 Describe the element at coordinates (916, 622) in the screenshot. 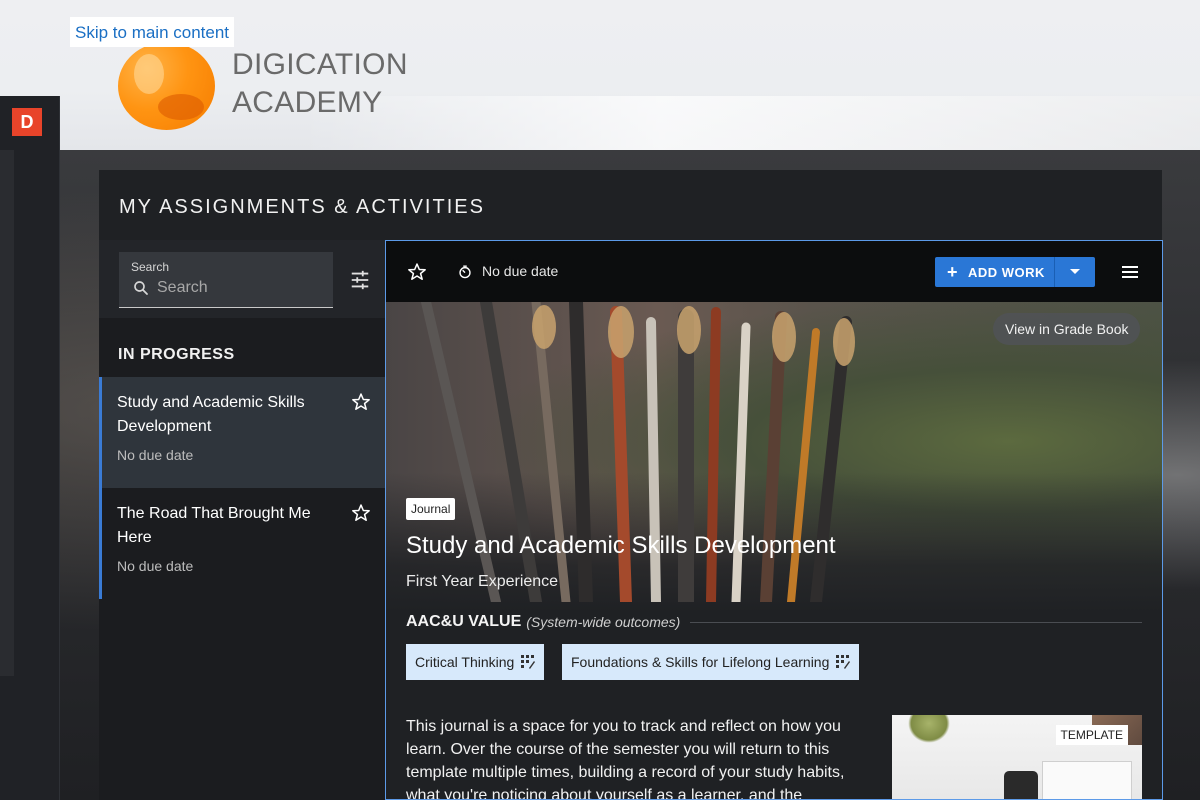

I see `outcomes-divider` at that location.